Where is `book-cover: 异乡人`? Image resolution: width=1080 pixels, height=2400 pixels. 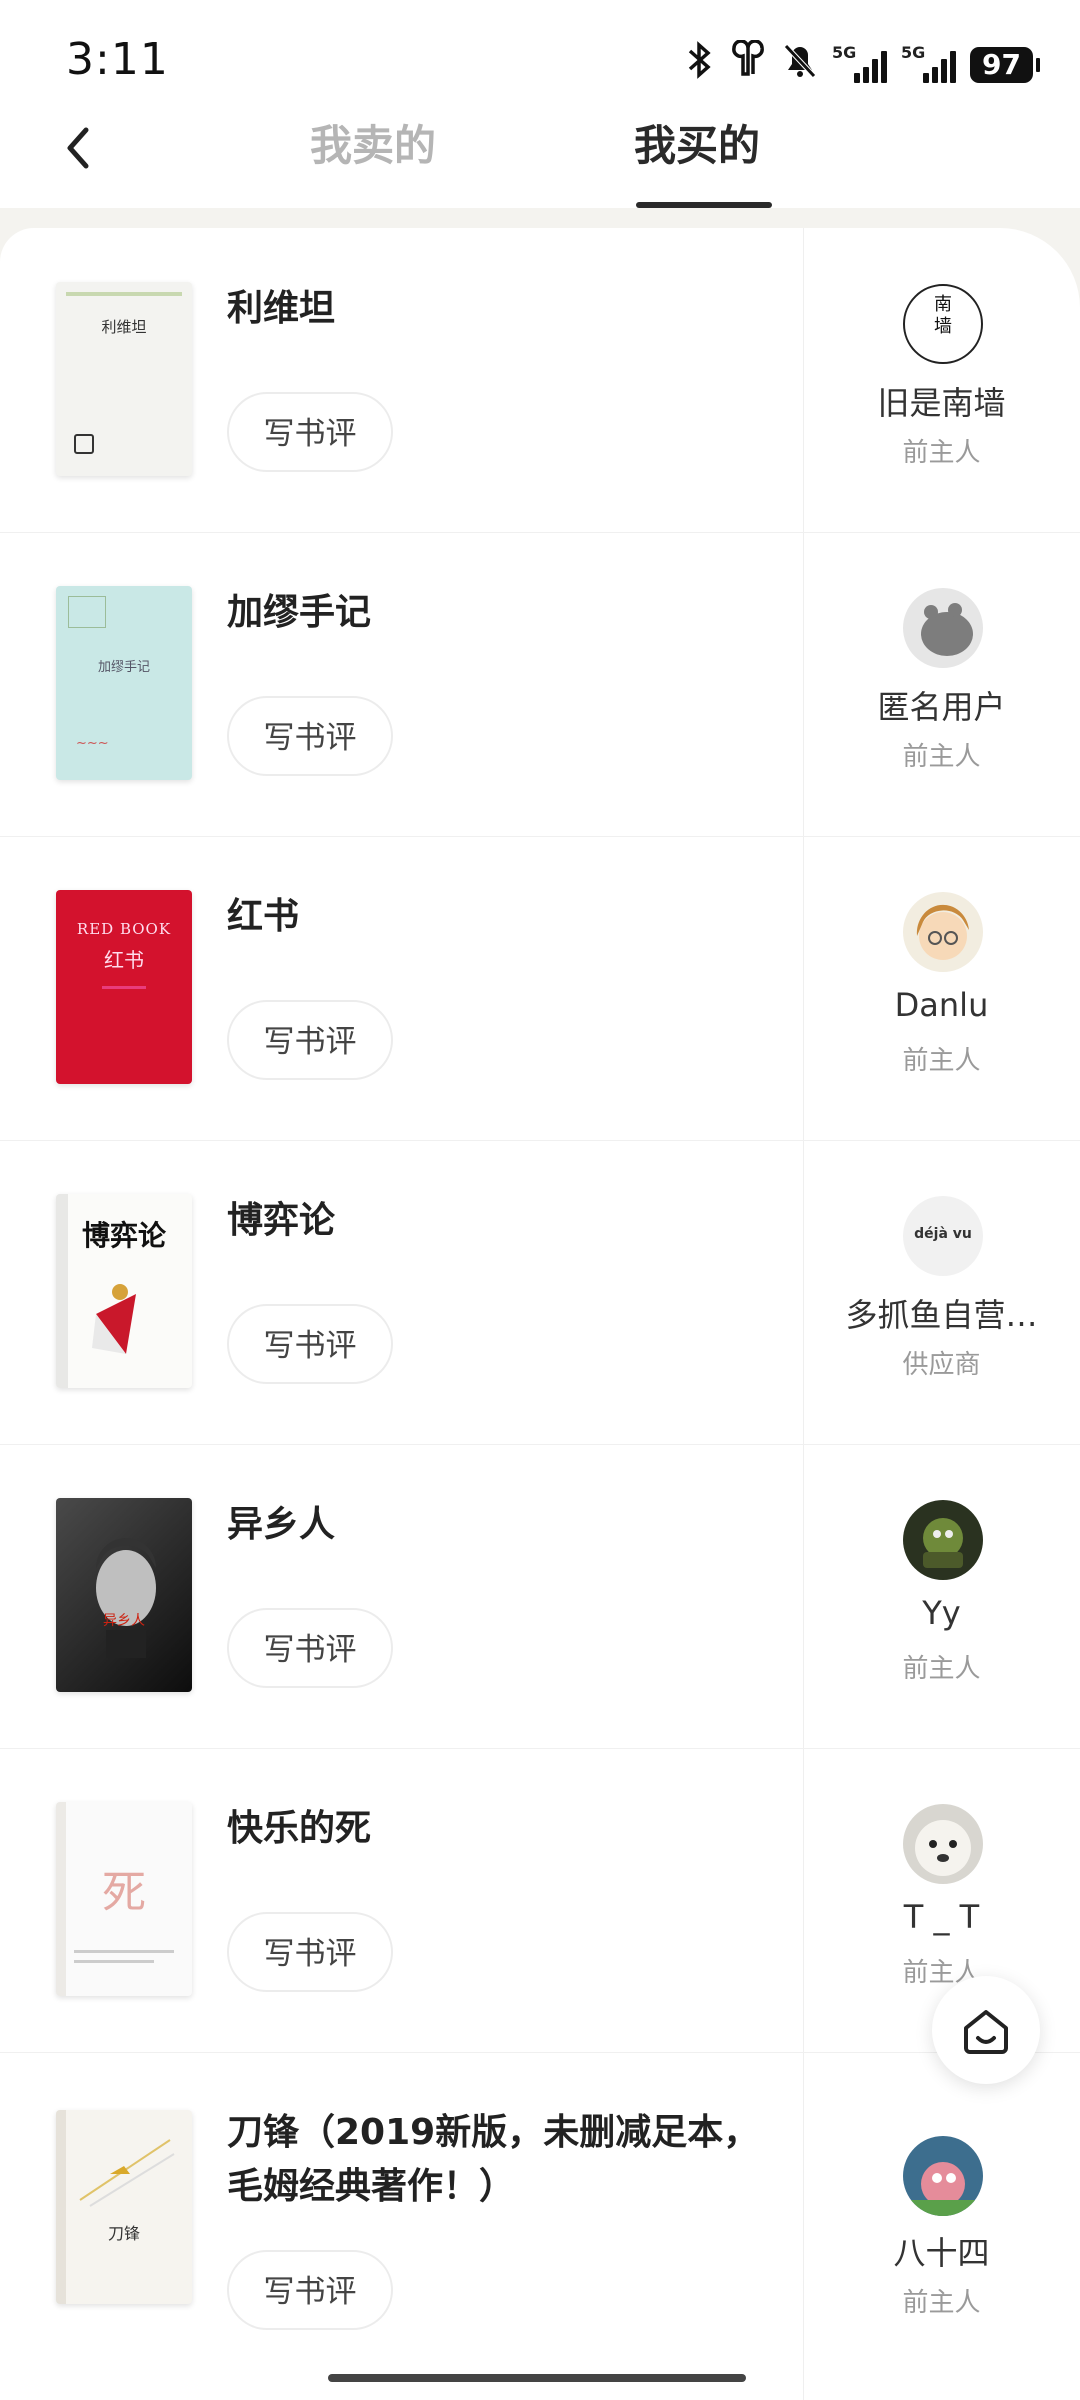 book-cover: 异乡人 is located at coordinates (124, 1595).